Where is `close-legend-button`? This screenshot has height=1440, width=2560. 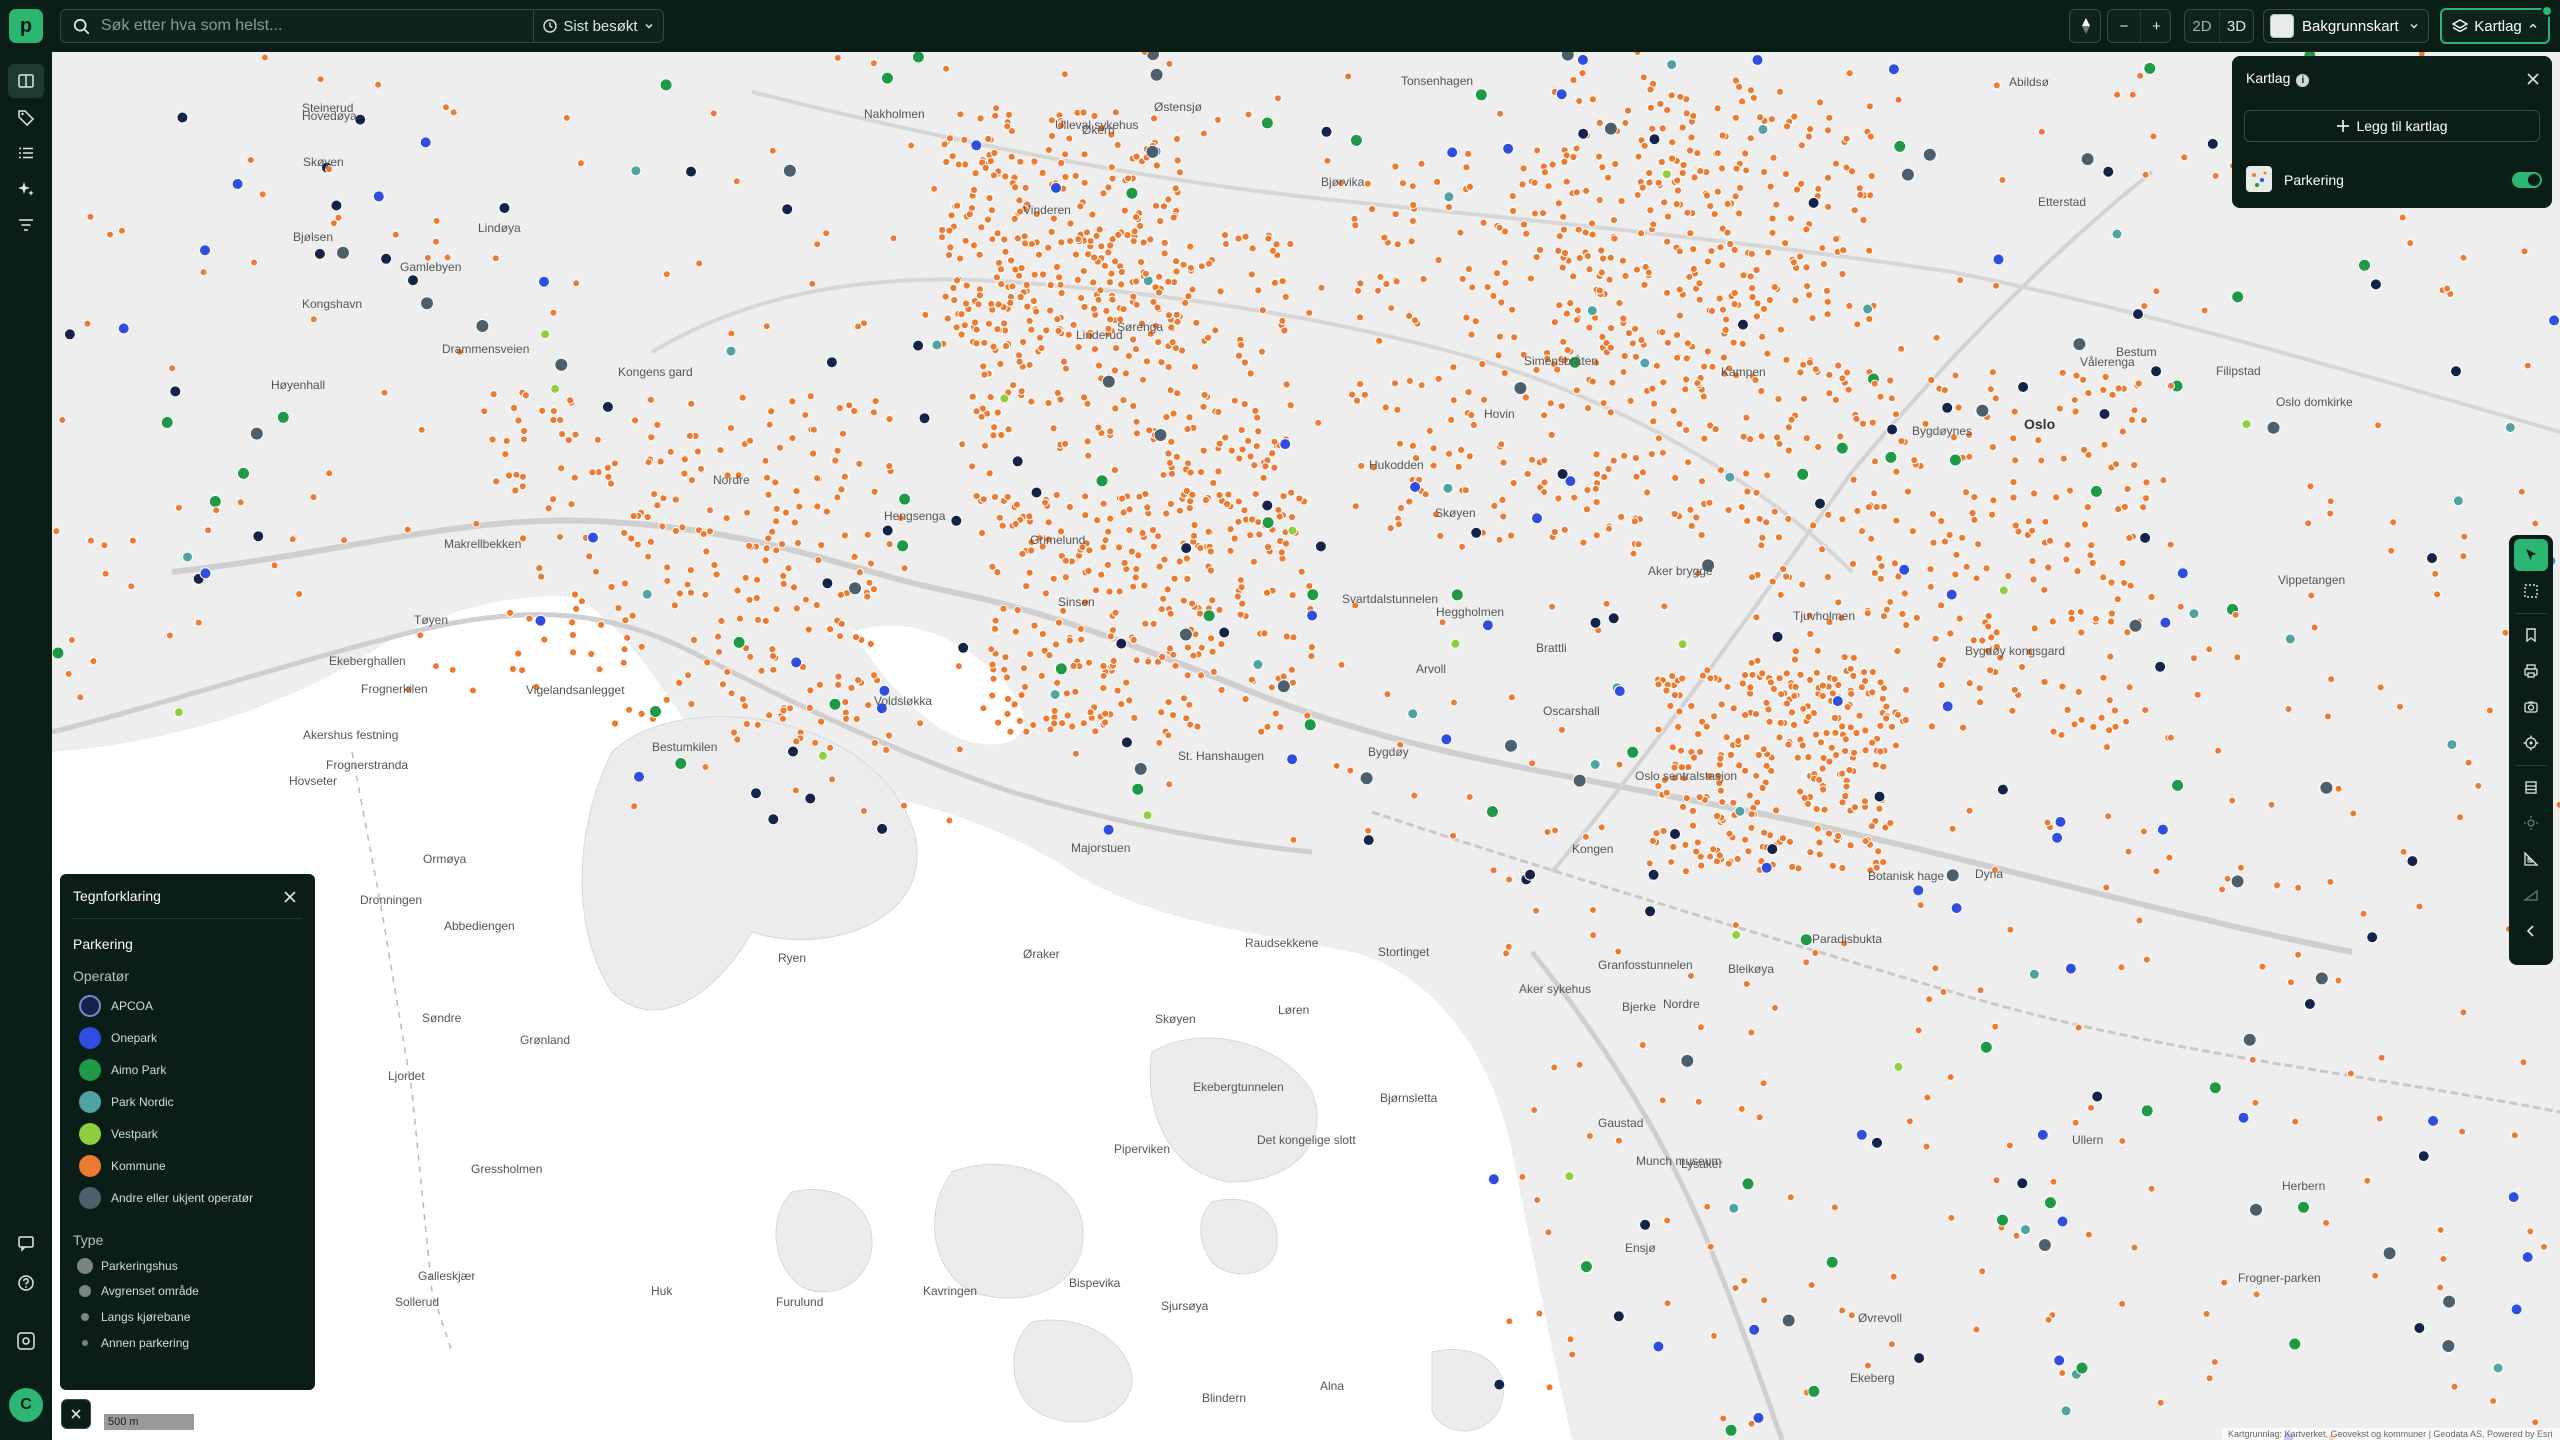
close-legend-button is located at coordinates (76, 1414).